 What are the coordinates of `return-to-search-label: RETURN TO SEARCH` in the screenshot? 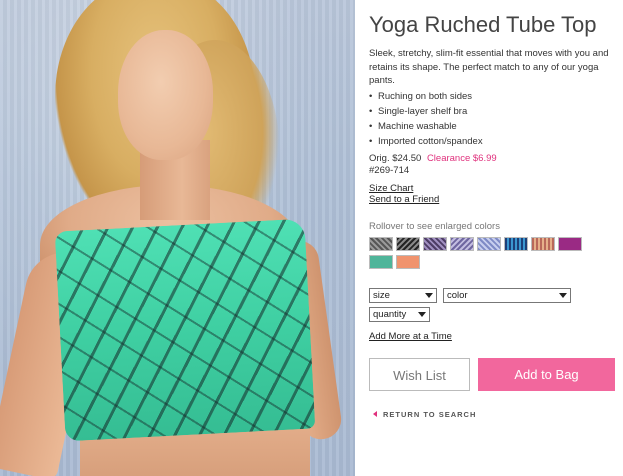 It's located at (430, 414).